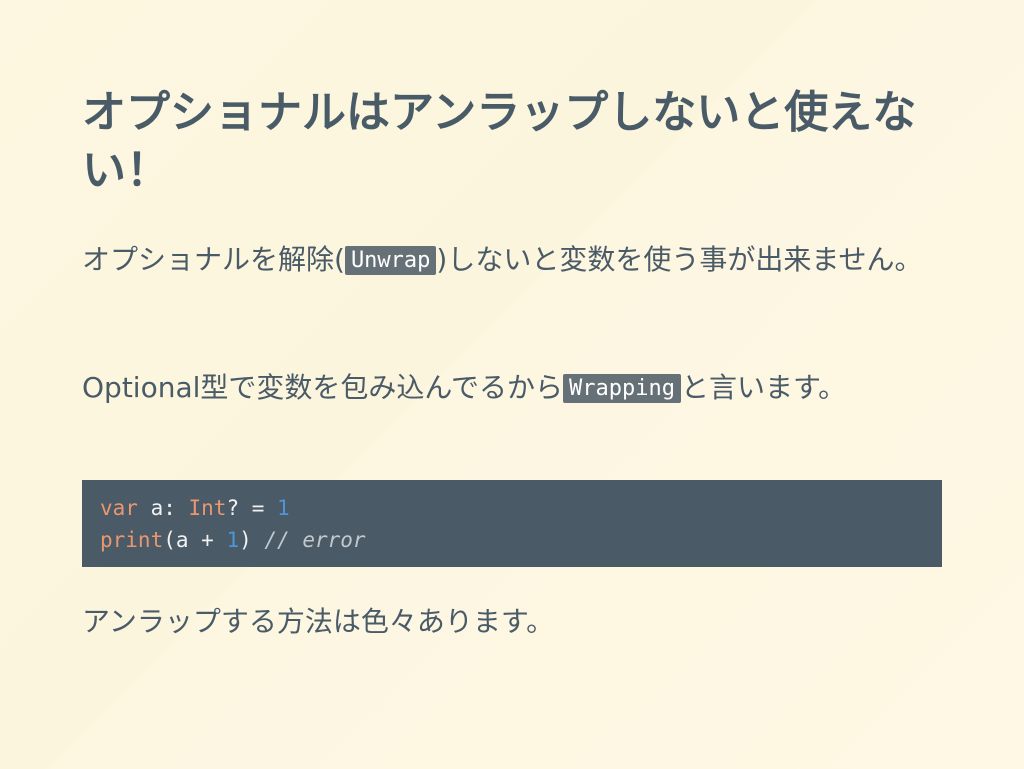 This screenshot has width=1024, height=769. Describe the element at coordinates (132, 540) in the screenshot. I see `code-function: print` at that location.